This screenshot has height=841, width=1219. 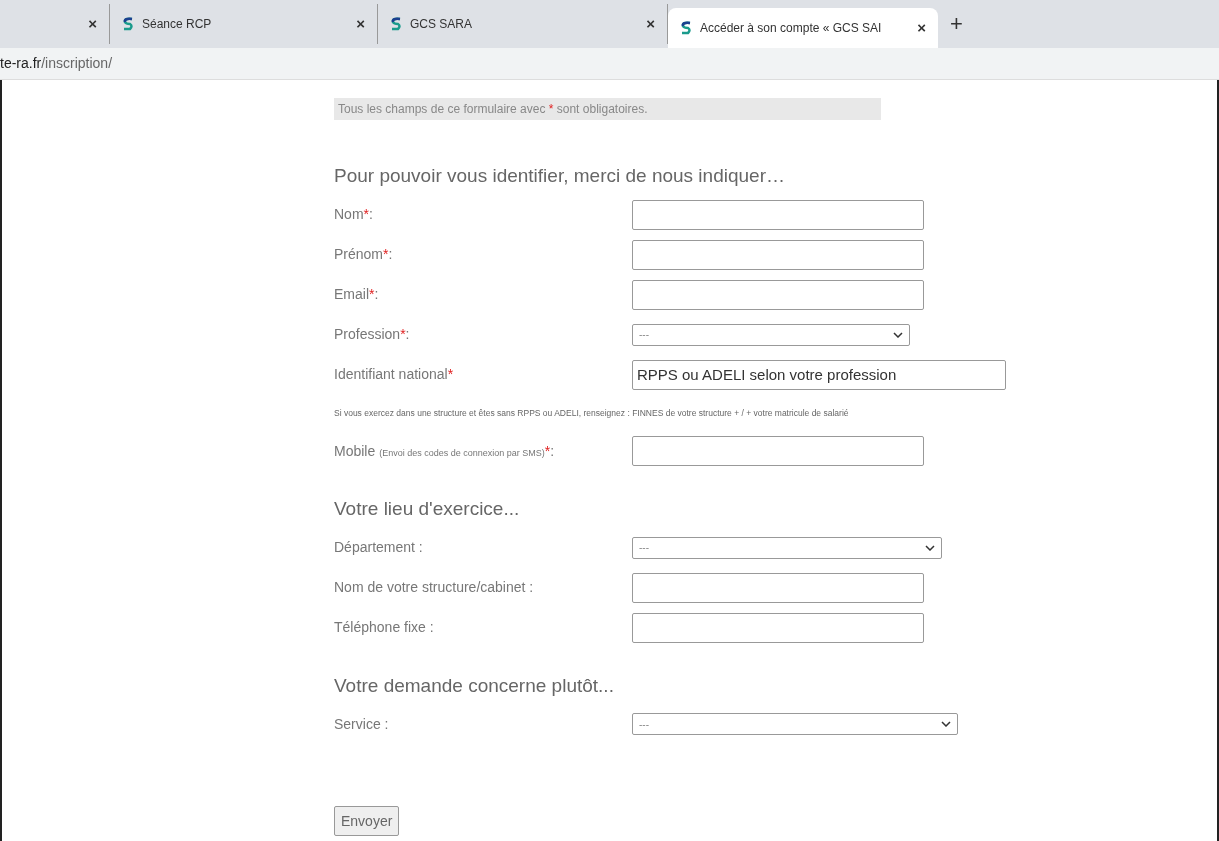 What do you see at coordinates (359, 254) in the screenshot?
I see `field-label: Prénom` at bounding box center [359, 254].